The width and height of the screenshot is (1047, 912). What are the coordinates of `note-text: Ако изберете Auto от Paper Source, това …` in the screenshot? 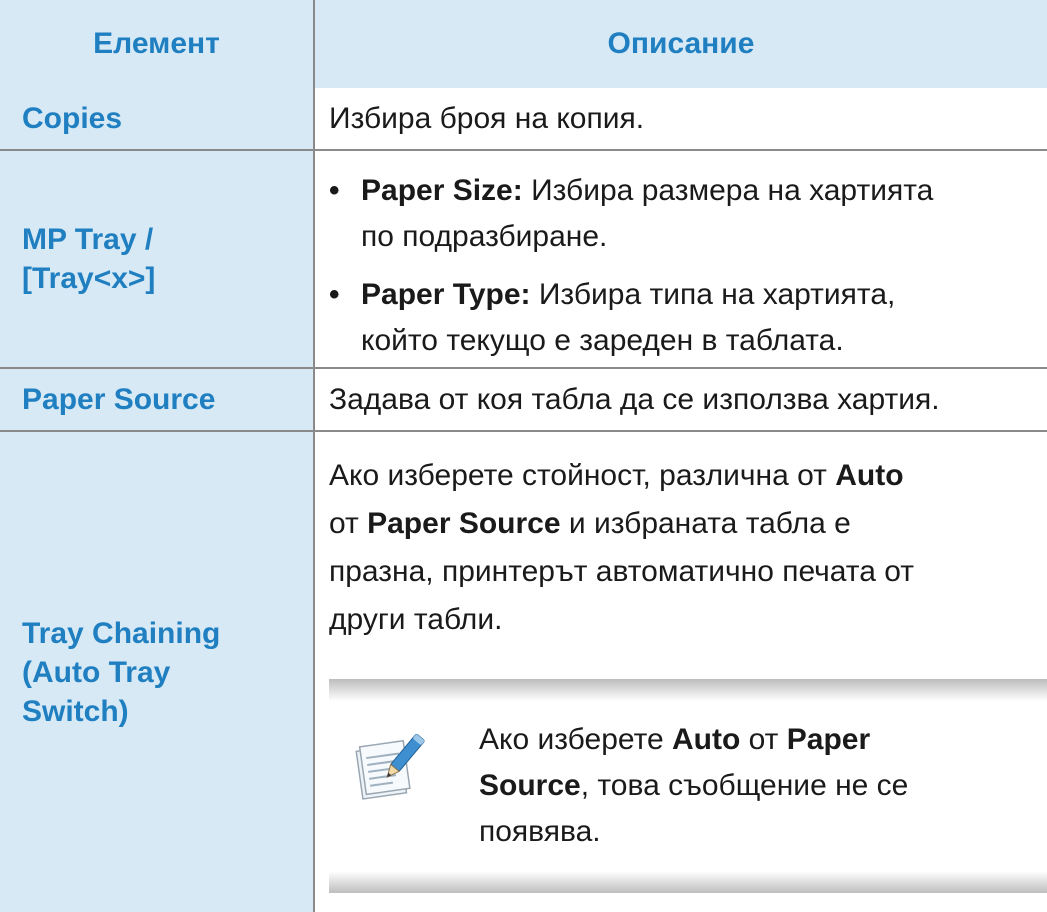 It's located at (761, 786).